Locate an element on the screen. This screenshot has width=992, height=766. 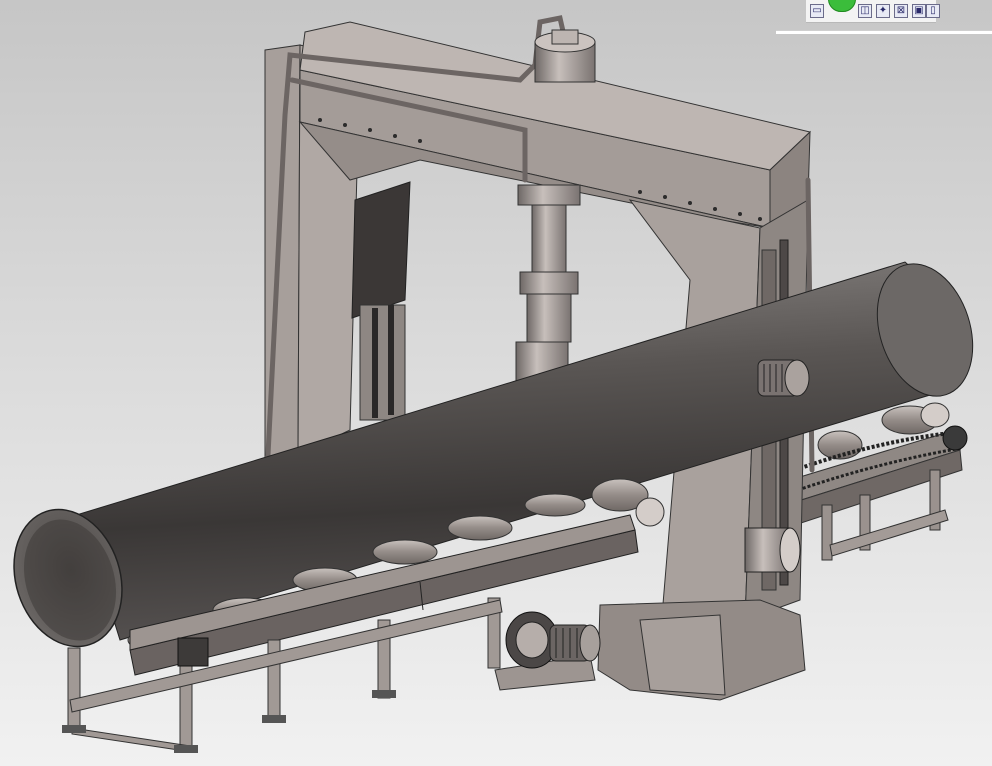
sketch-icon: ▭ is located at coordinates (817, 11).